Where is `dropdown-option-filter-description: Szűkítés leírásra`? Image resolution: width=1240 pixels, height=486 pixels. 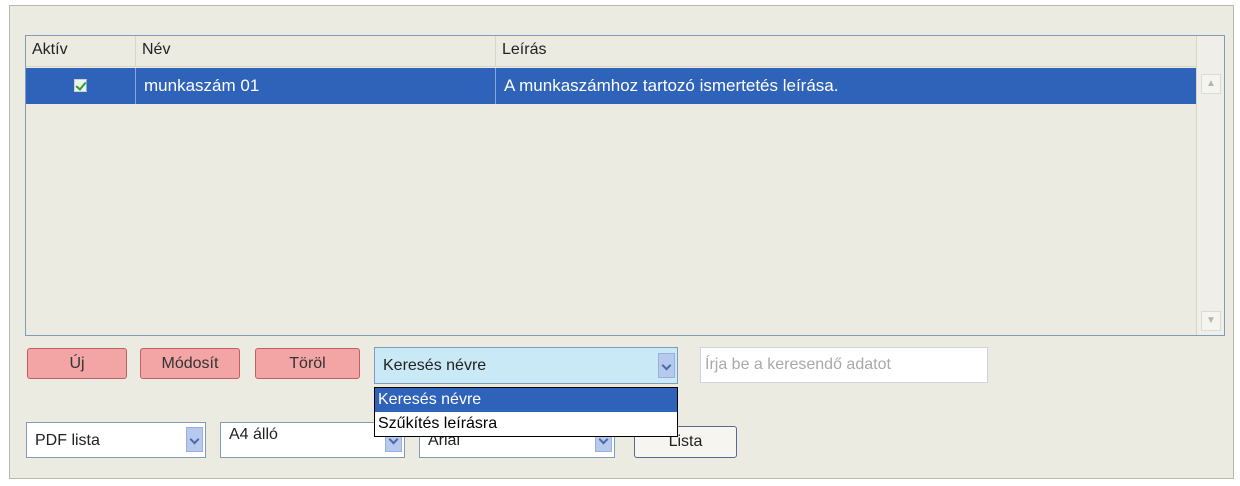
dropdown-option-filter-description: Szűkítés leírásra is located at coordinates (526, 424).